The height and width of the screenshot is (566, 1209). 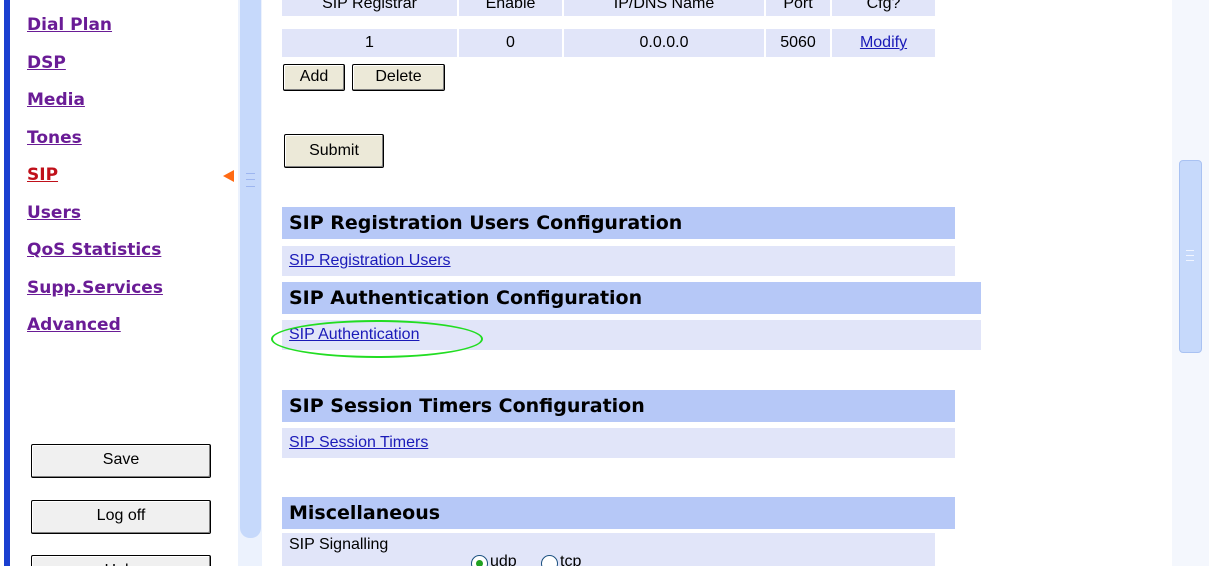 What do you see at coordinates (95, 31) in the screenshot?
I see `nav-item-dial-plan: Dial Plan` at bounding box center [95, 31].